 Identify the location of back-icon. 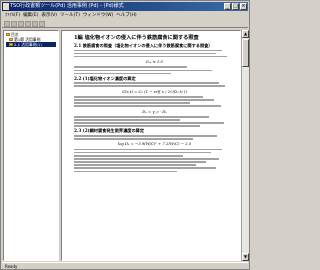
(35, 24).